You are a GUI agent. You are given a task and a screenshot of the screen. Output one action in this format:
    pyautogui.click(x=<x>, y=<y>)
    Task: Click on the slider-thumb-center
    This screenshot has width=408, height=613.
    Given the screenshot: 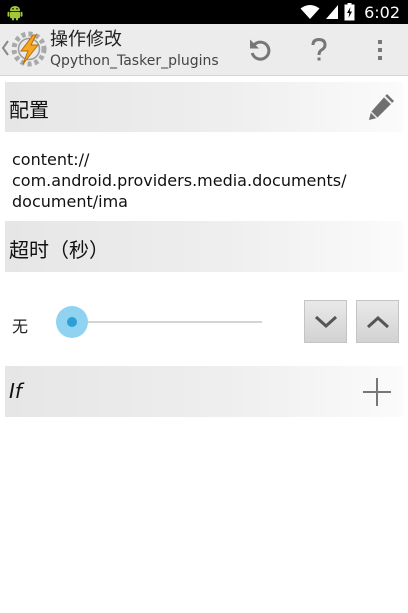 What is the action you would take?
    pyautogui.click(x=72, y=322)
    